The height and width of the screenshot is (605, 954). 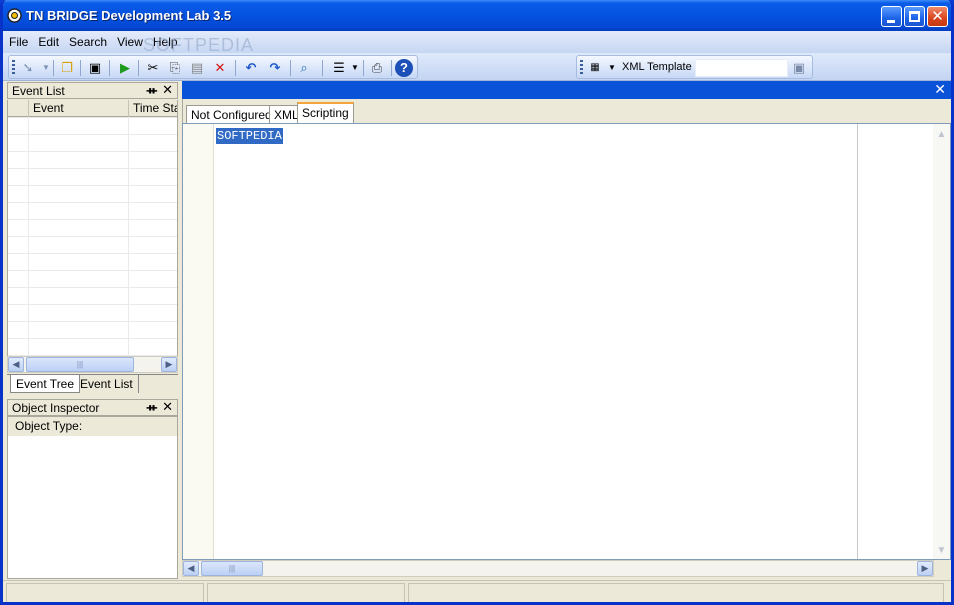 What do you see at coordinates (28, 68) in the screenshot?
I see `pointer-icon: ➘` at bounding box center [28, 68].